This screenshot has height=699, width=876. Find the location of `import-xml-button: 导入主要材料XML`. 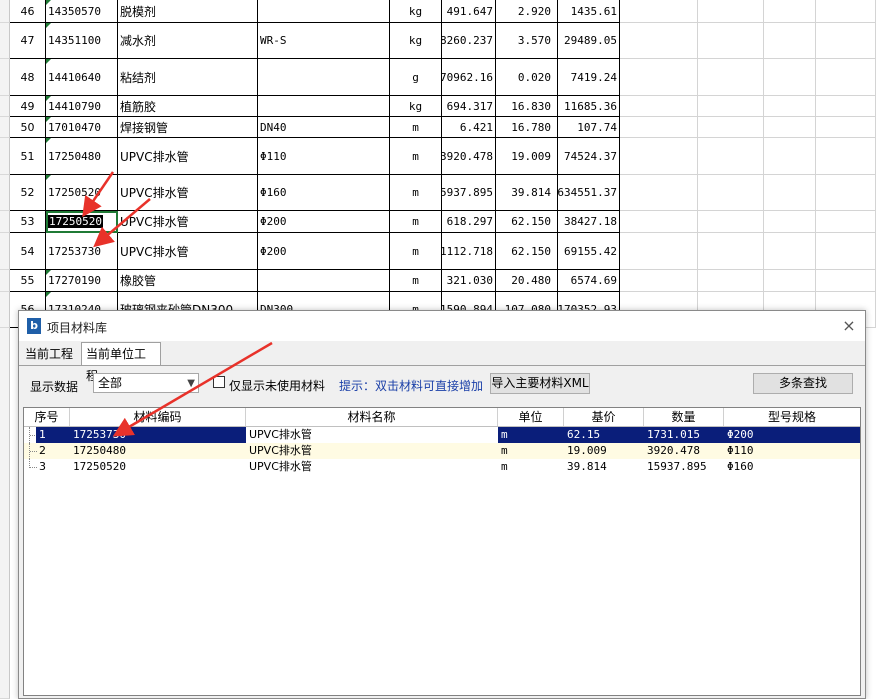

import-xml-button: 导入主要材料XML is located at coordinates (540, 383).